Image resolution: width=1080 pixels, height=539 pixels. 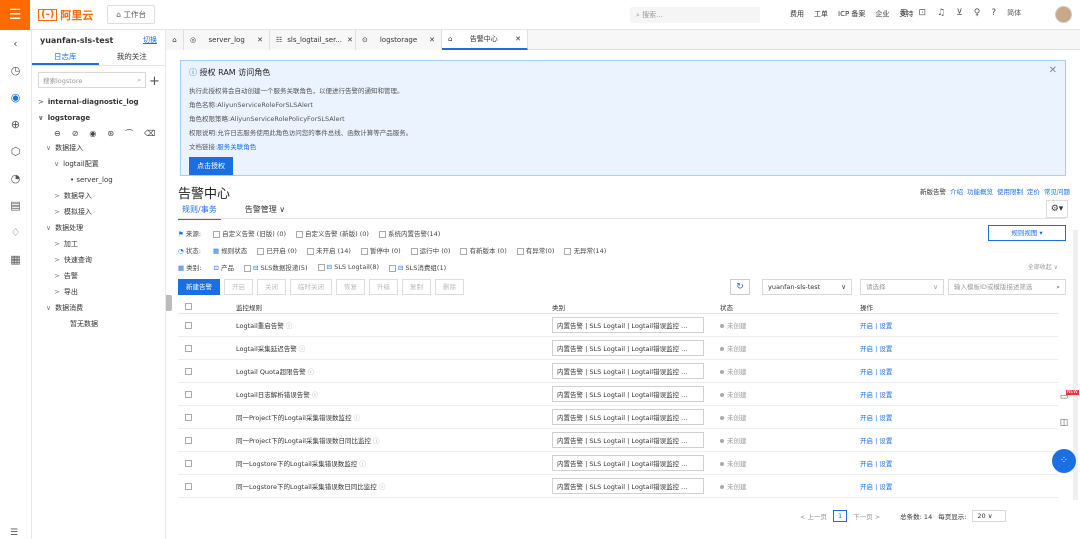 I want to click on link-billing: 费用, so click(x=797, y=14).